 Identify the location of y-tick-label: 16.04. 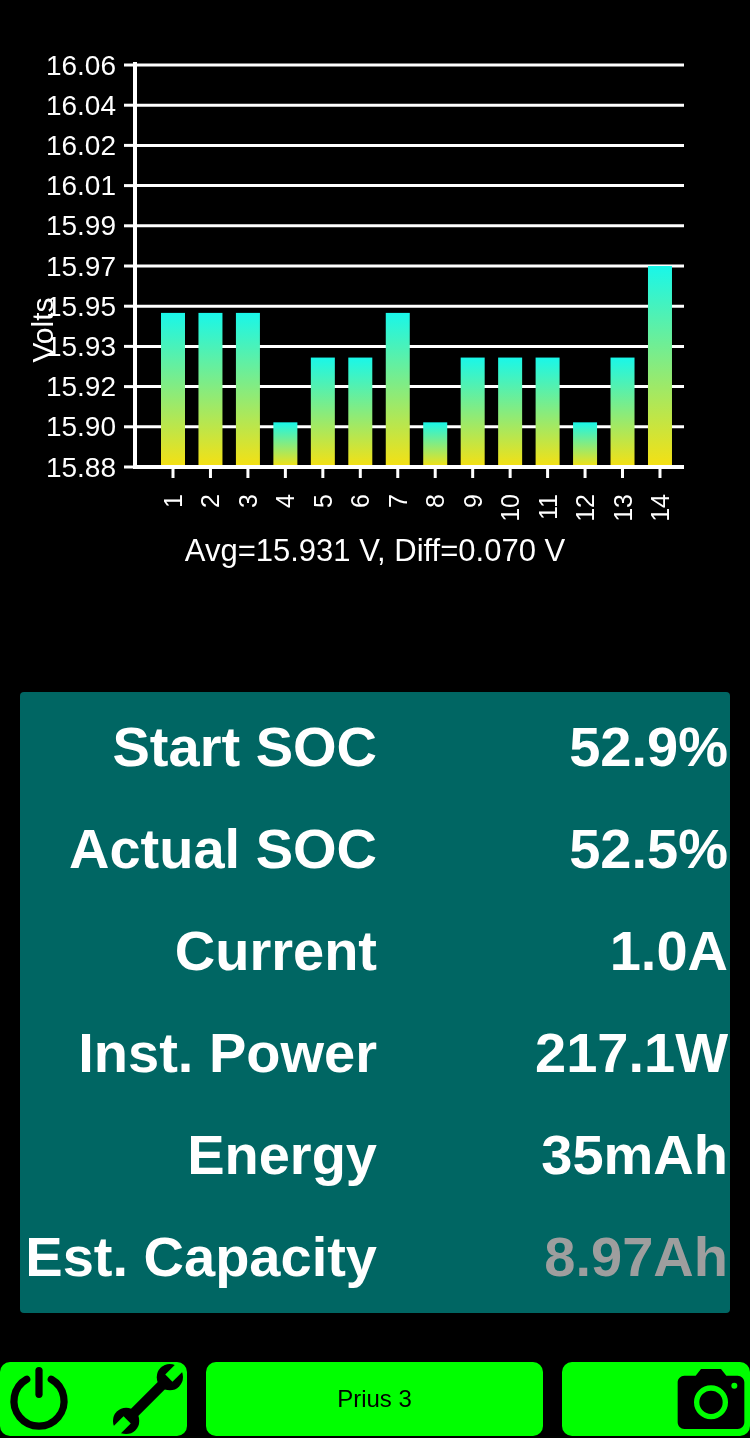
(80, 105).